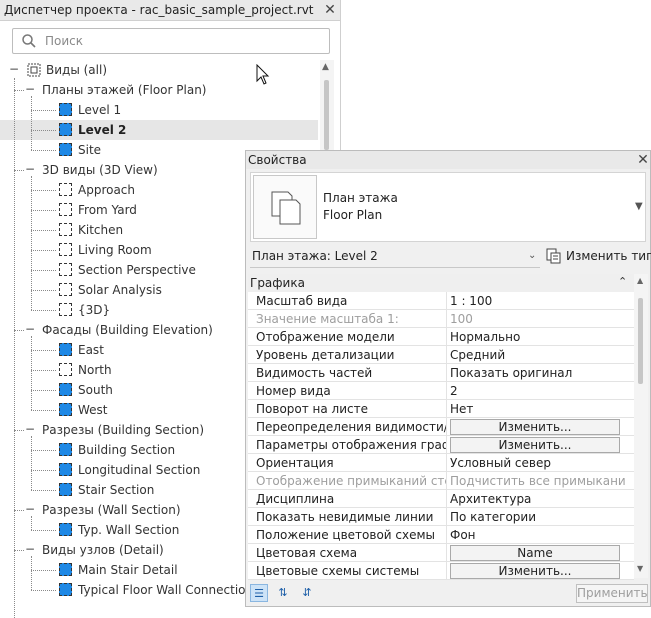 This screenshot has height=618, width=651. I want to click on tree-item-label: Main Stair Detail, so click(128, 570).